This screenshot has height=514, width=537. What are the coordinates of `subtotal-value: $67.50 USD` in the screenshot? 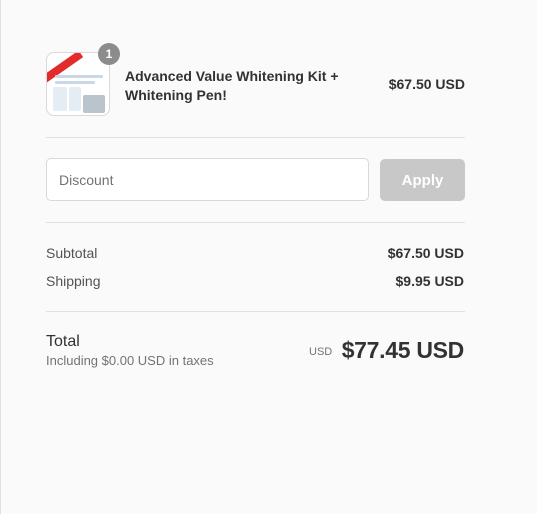 It's located at (425, 253).